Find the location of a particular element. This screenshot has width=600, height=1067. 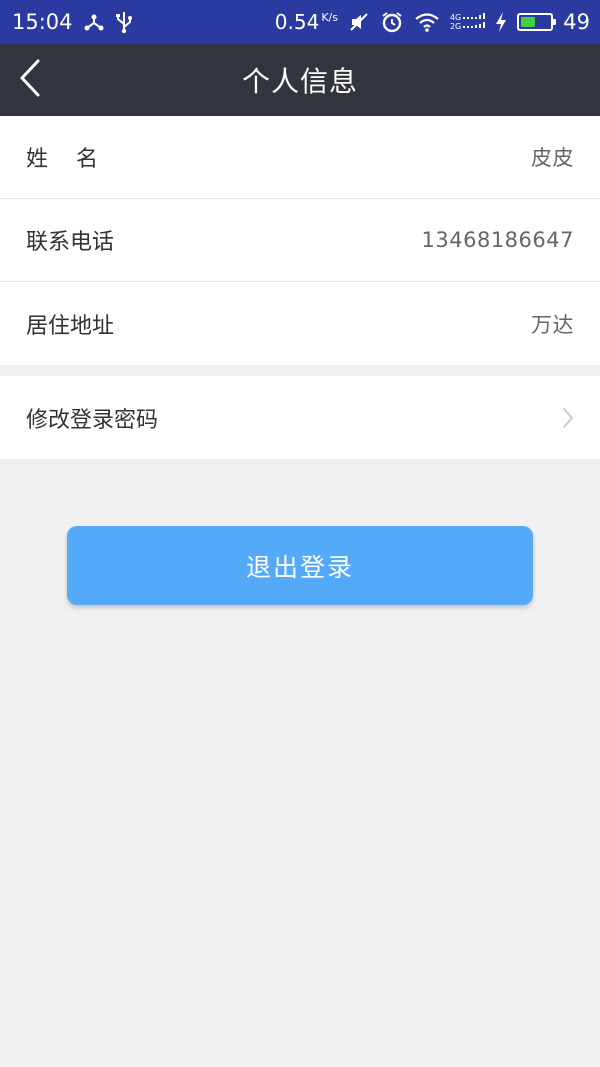

signal-icon: 4G 2G is located at coordinates (455, 22).